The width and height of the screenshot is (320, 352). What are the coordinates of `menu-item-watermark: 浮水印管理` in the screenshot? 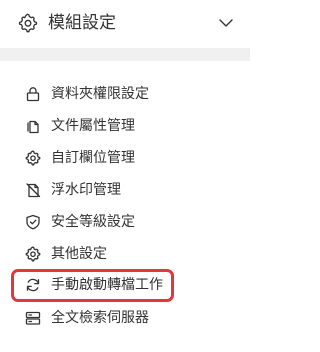 It's located at (125, 190).